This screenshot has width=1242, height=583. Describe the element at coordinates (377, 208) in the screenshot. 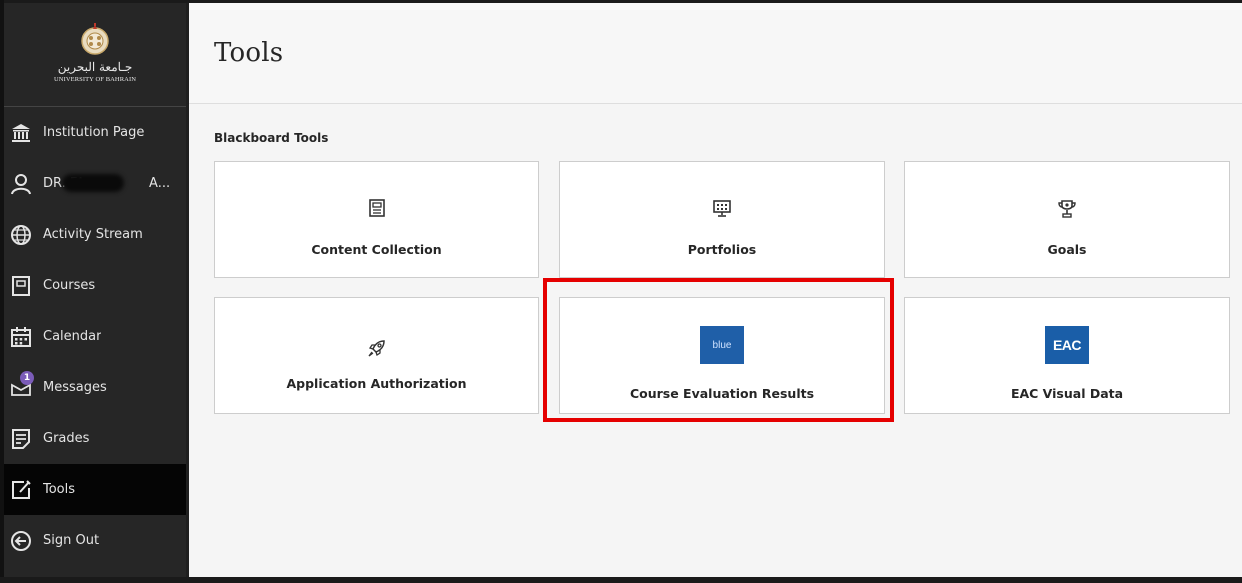

I see `content-collection-icon` at that location.